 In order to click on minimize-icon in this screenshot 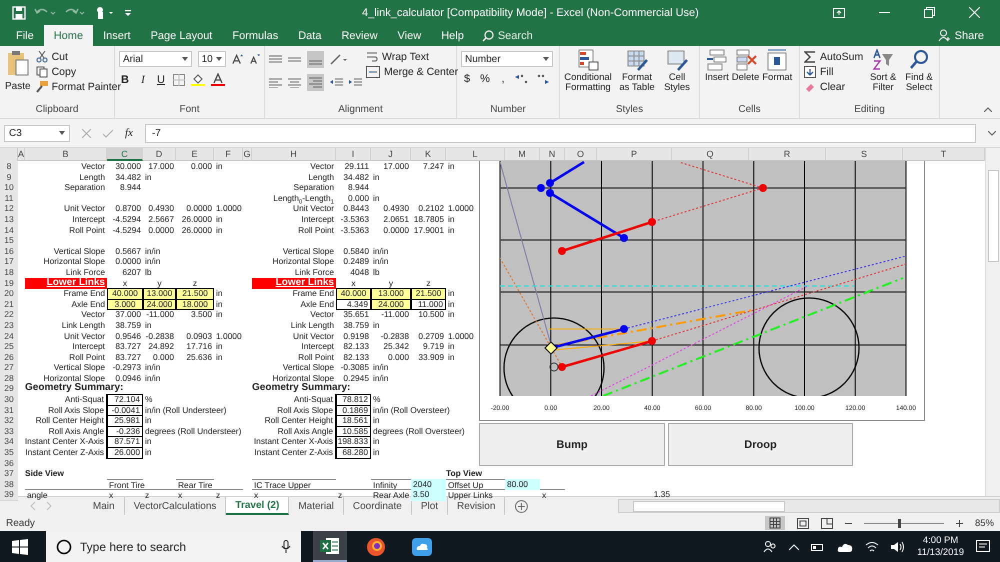, I will do `click(884, 13)`.